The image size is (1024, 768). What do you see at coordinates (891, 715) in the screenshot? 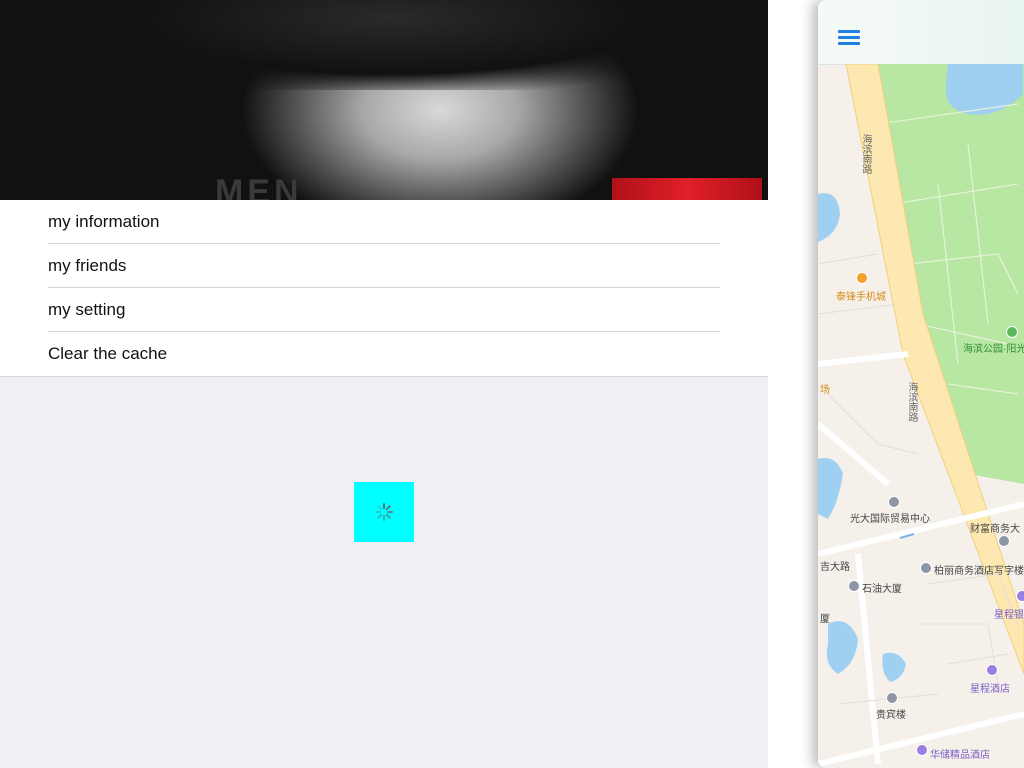
I see `map-poi-label: 贵宾楼` at bounding box center [891, 715].